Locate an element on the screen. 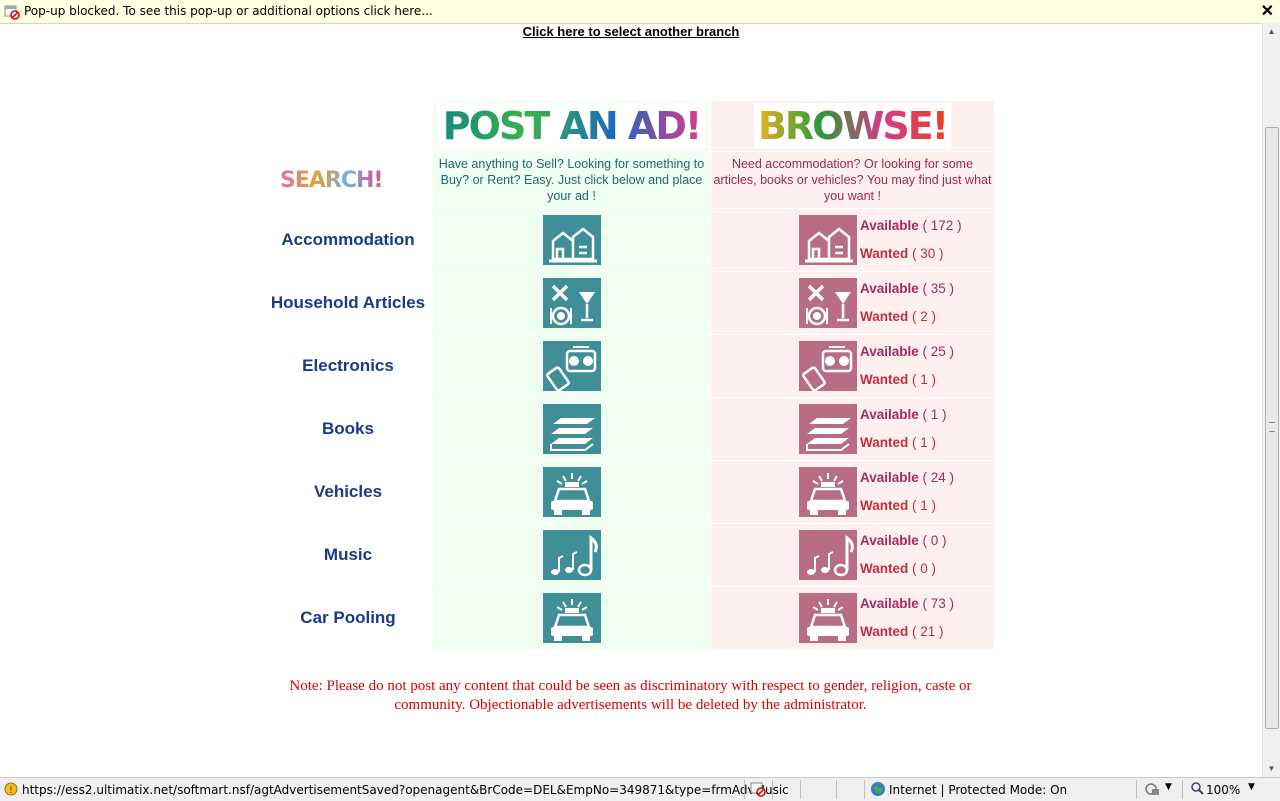  browse-household-articles-button is located at coordinates (828, 303).